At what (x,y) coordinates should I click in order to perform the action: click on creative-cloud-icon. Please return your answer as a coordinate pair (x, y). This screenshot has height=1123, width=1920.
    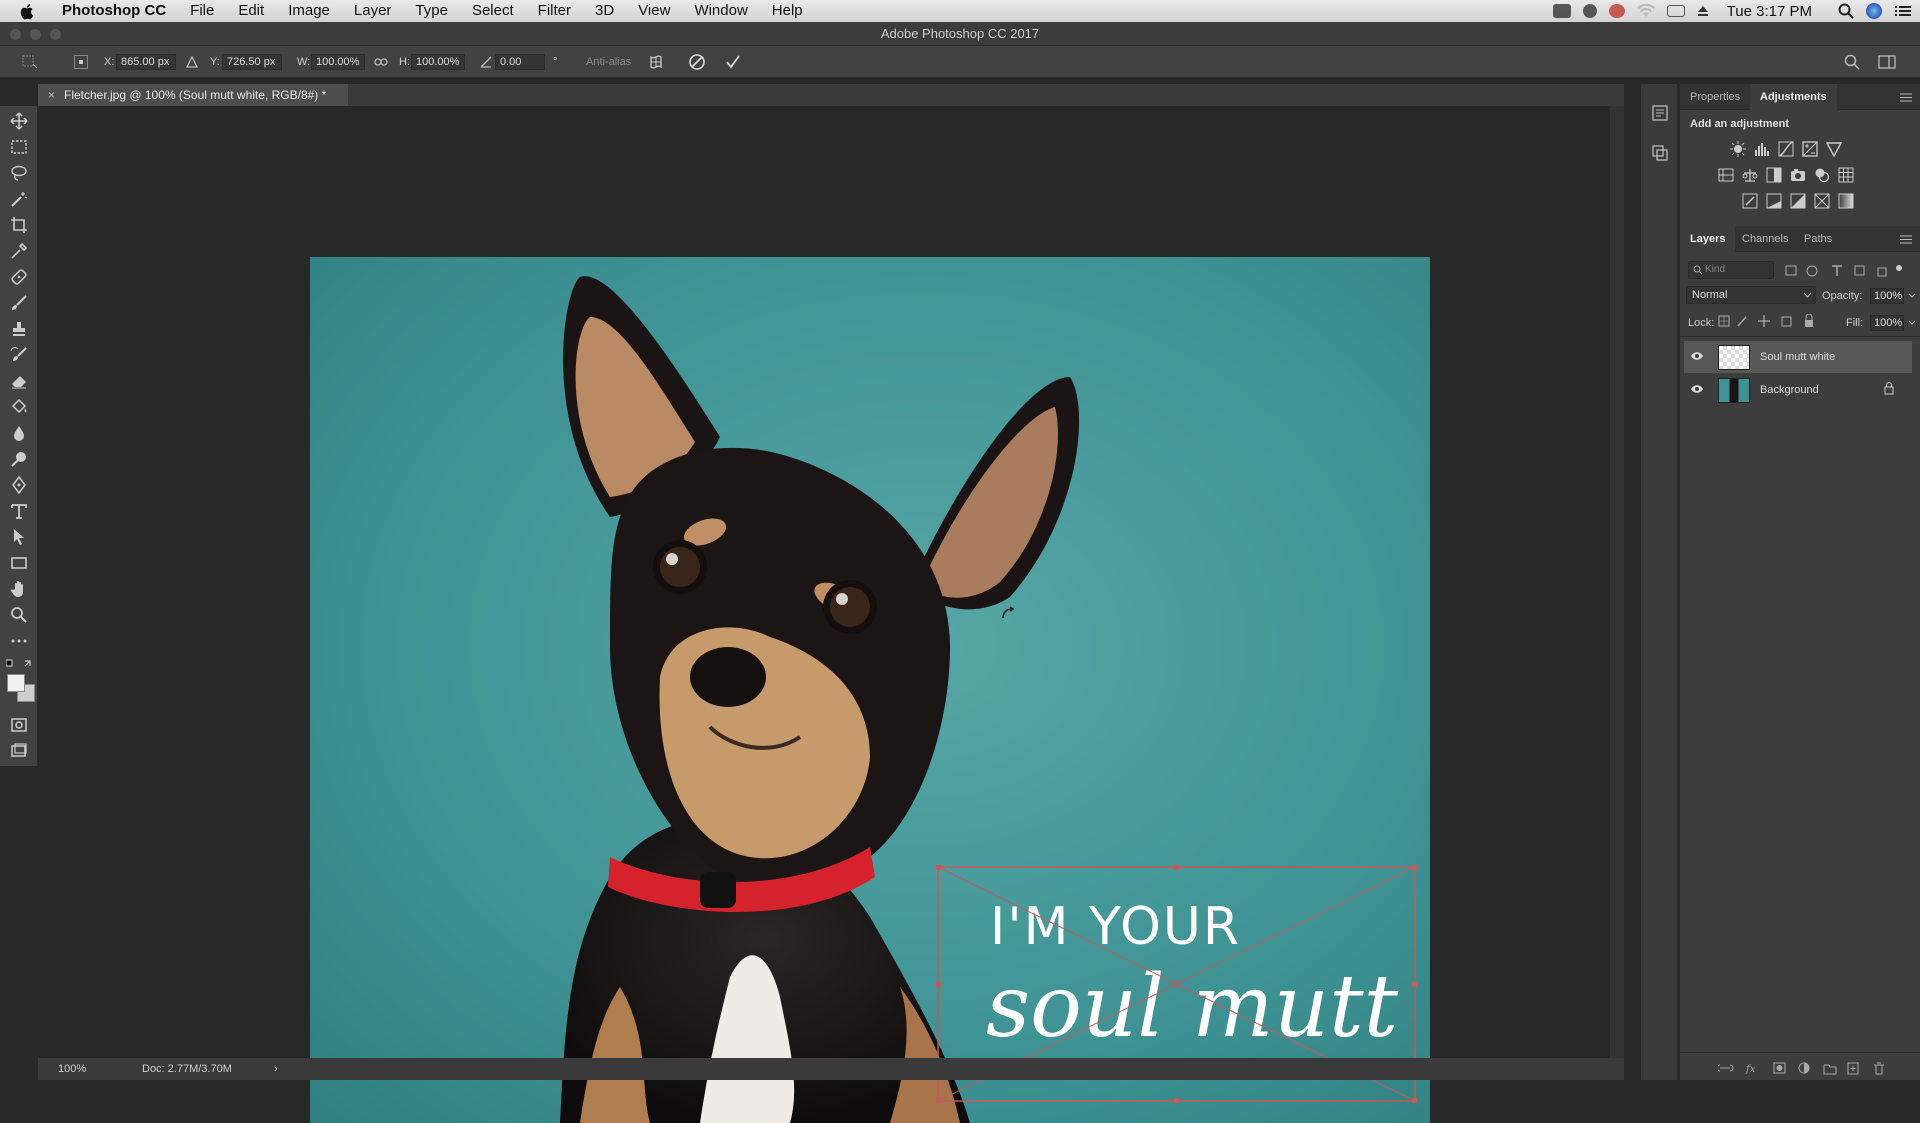
    Looking at the image, I should click on (1616, 11).